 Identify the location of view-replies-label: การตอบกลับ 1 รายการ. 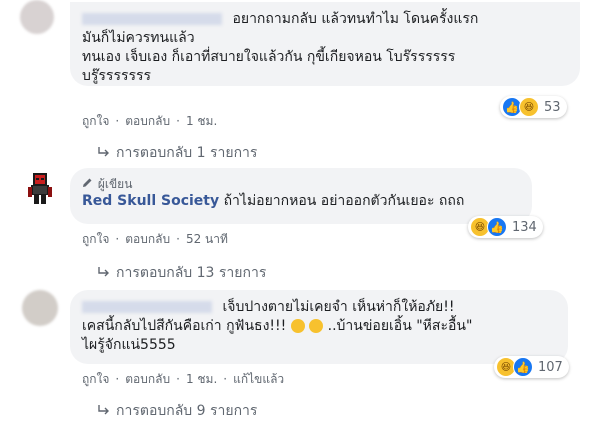
(187, 153).